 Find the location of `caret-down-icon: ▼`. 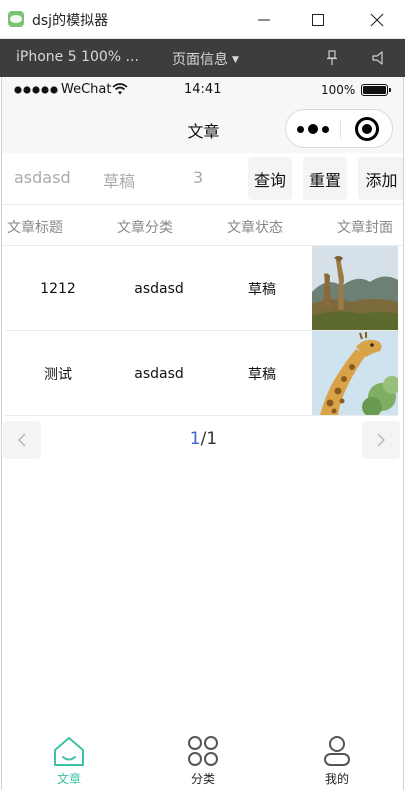

caret-down-icon: ▼ is located at coordinates (235, 60).